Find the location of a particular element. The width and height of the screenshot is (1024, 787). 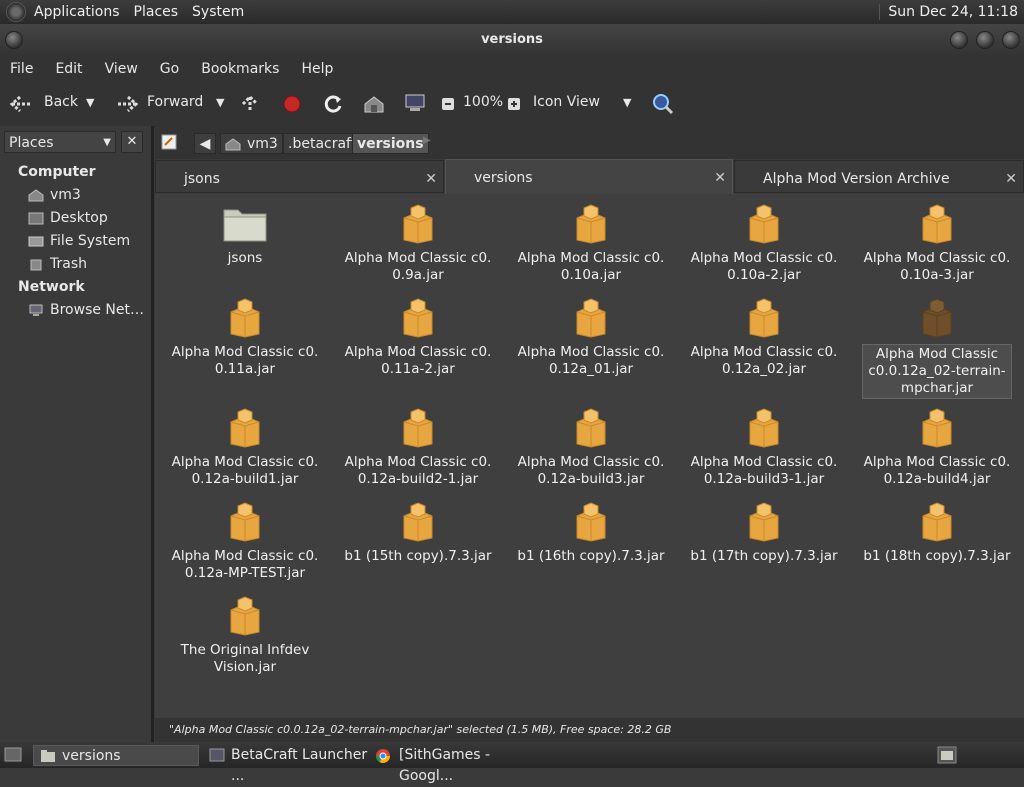

tab-alpha-mod-version-archive: Alpha Mod Version Archive ✕ is located at coordinates (879, 176).